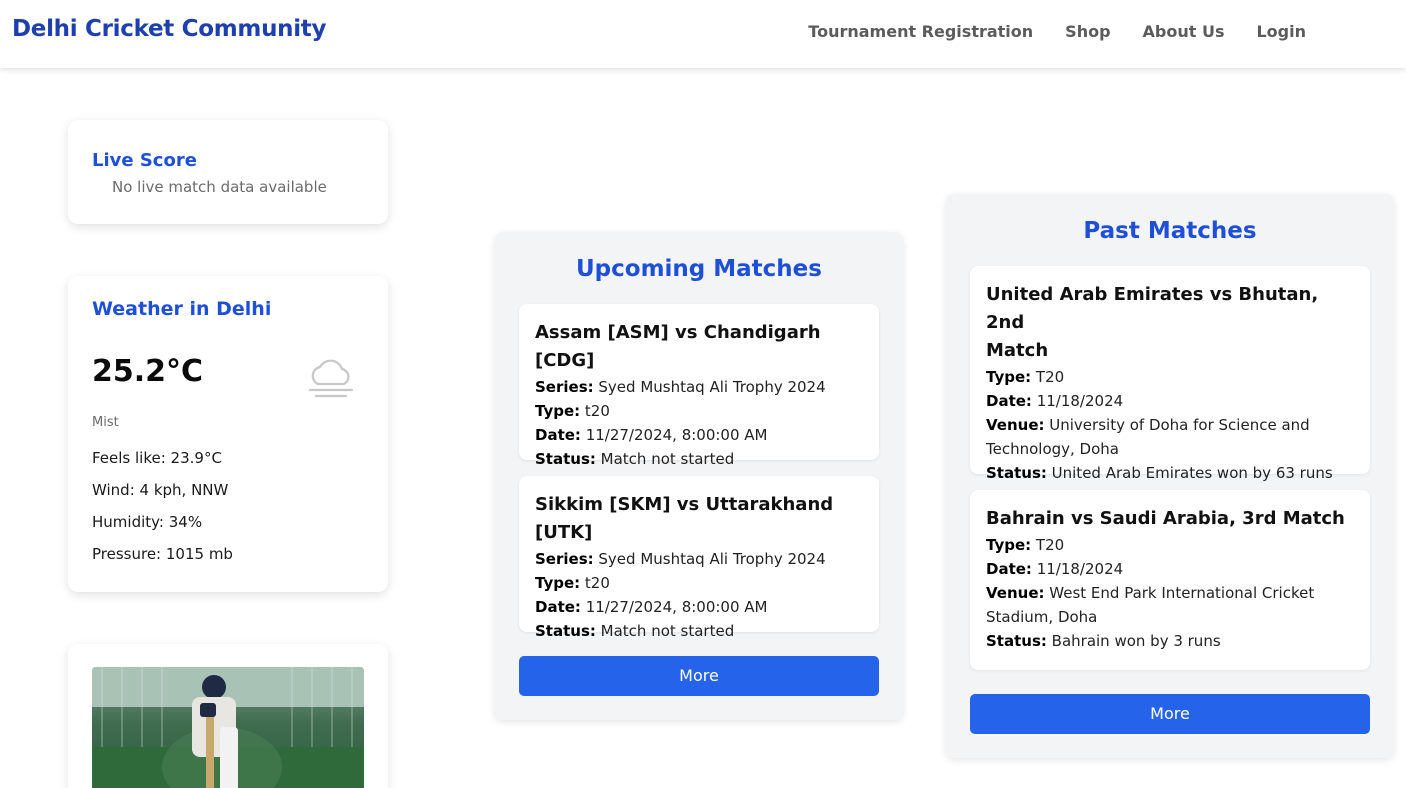  Describe the element at coordinates (920, 31) in the screenshot. I see `nav-tournament-registration: Tournament Registration` at that location.